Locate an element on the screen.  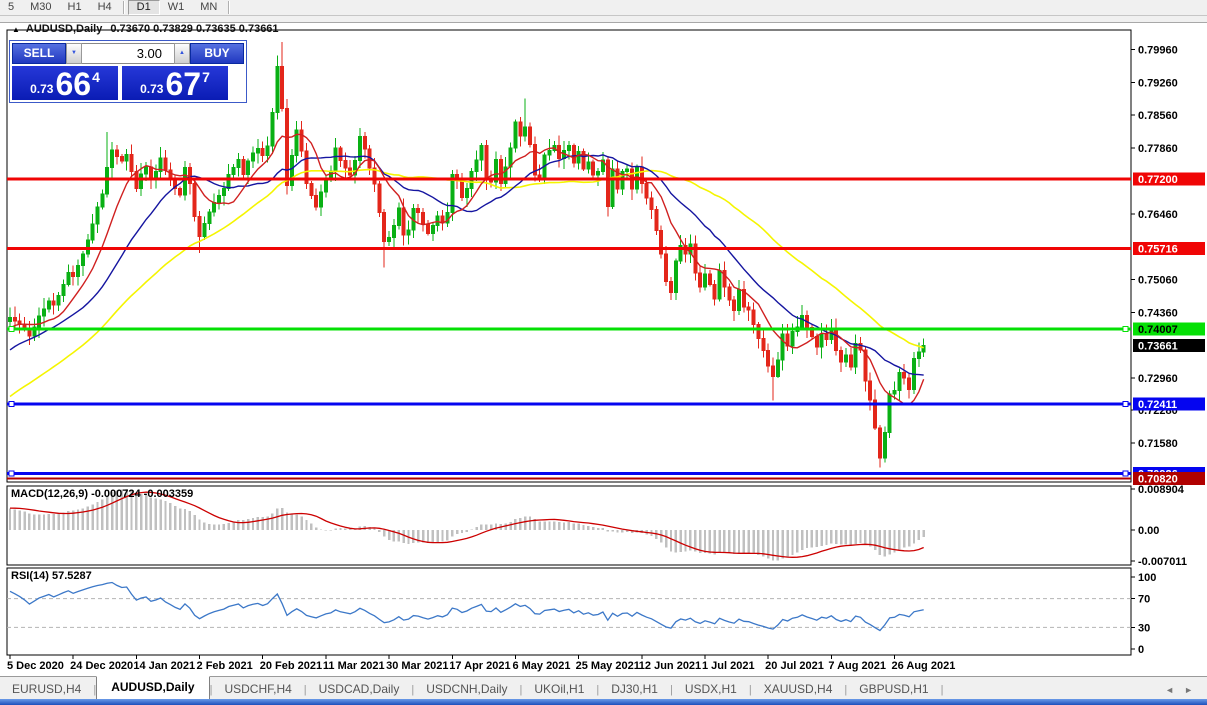
buy-quote: 0.73 67 7 is located at coordinates (175, 83).